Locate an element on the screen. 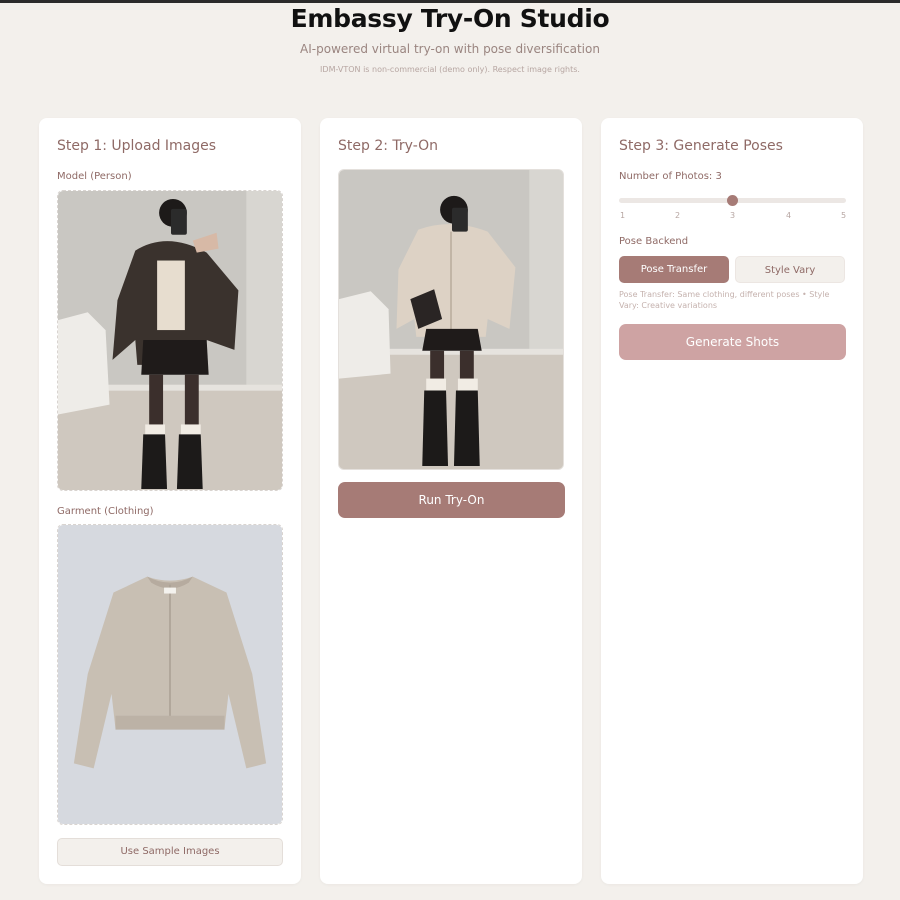 The image size is (900, 900). run-tryon-button: Run Try-On is located at coordinates (451, 500).